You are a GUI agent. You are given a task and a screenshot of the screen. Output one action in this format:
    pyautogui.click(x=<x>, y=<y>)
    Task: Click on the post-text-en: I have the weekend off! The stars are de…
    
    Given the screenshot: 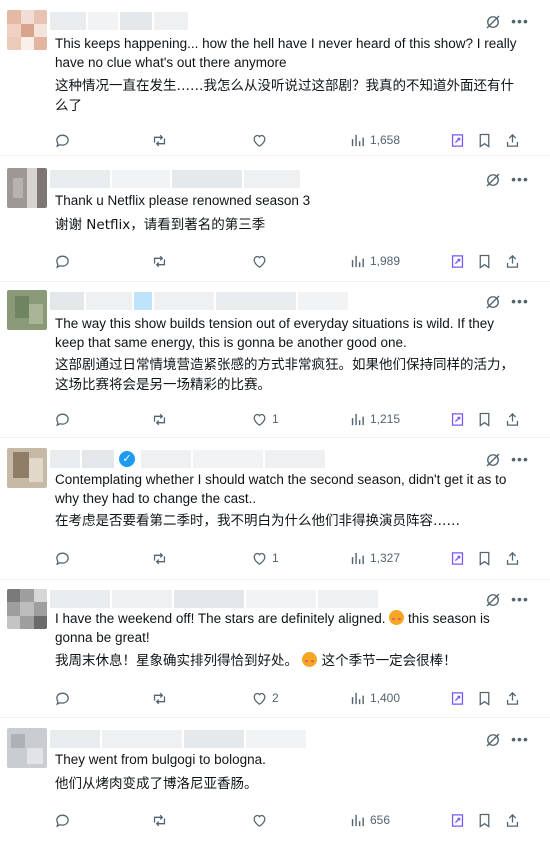 What is the action you would take?
    pyautogui.click(x=272, y=627)
    